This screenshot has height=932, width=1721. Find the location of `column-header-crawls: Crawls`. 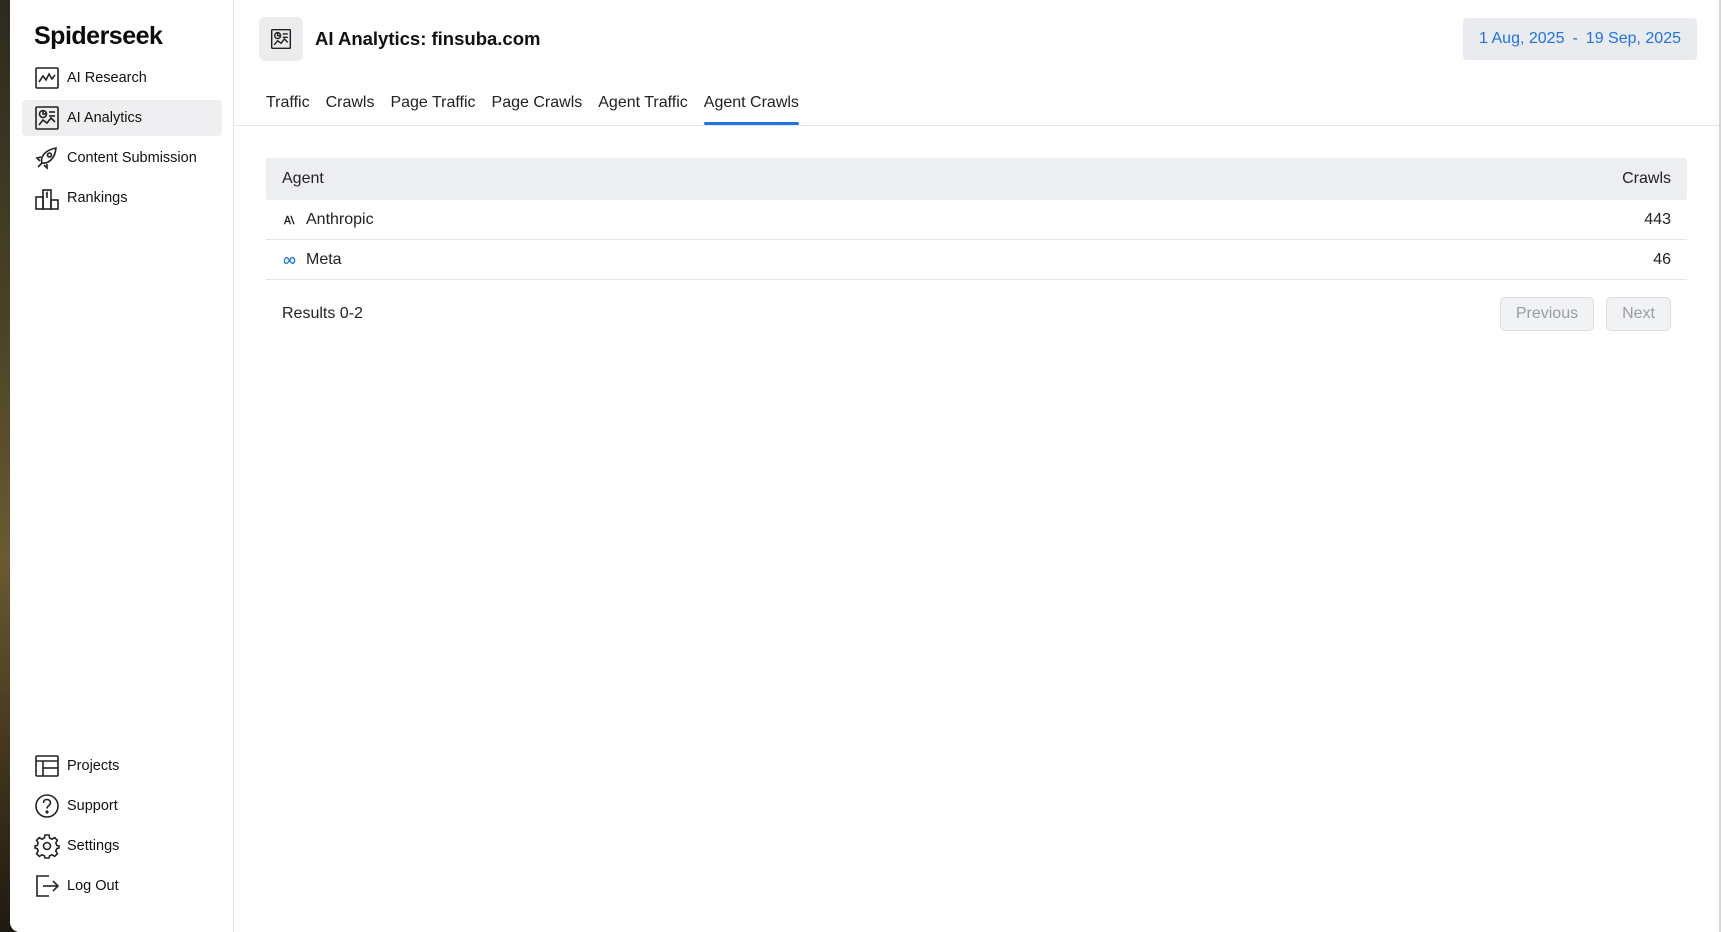

column-header-crawls: Crawls is located at coordinates (1646, 179).